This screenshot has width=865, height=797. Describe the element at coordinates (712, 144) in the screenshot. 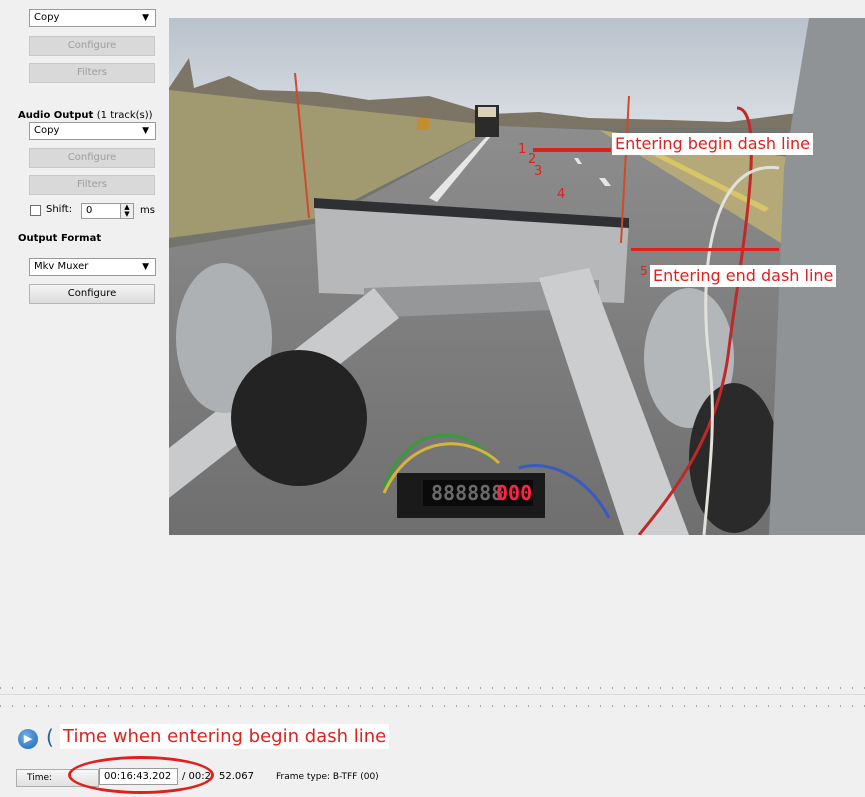

I see `begin-dash-annotation: Entering begin dash line` at that location.